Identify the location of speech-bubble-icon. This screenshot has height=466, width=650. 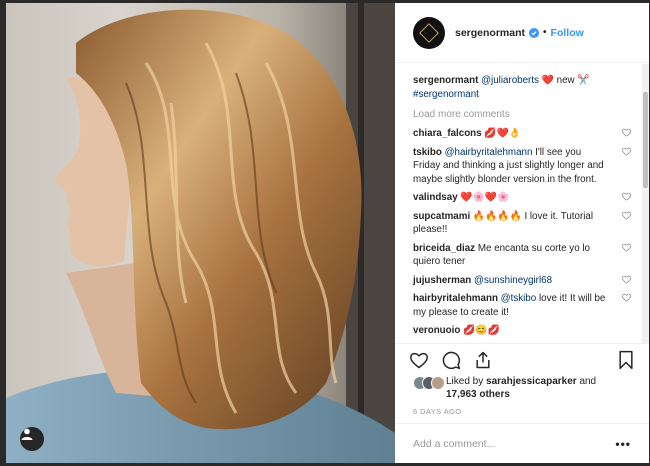
(451, 360).